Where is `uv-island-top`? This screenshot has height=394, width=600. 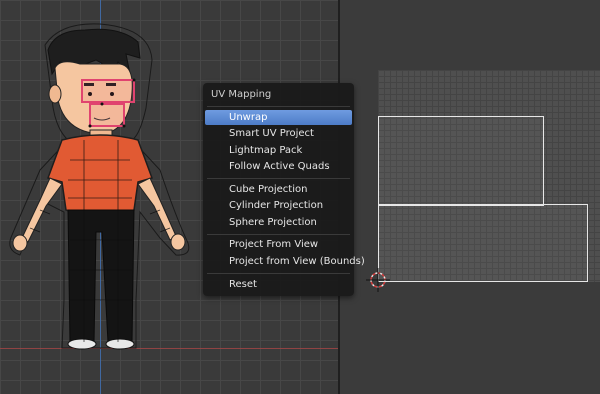
uv-island-top is located at coordinates (461, 161).